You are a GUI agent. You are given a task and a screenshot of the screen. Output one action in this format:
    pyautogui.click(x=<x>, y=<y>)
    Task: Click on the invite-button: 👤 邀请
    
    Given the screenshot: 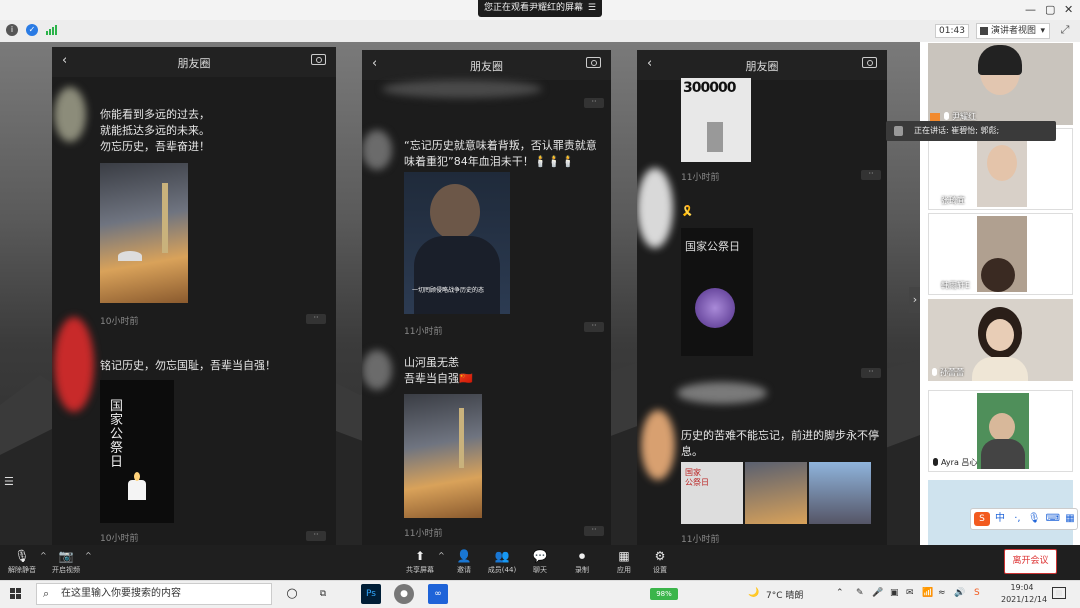 What is the action you would take?
    pyautogui.click(x=464, y=562)
    